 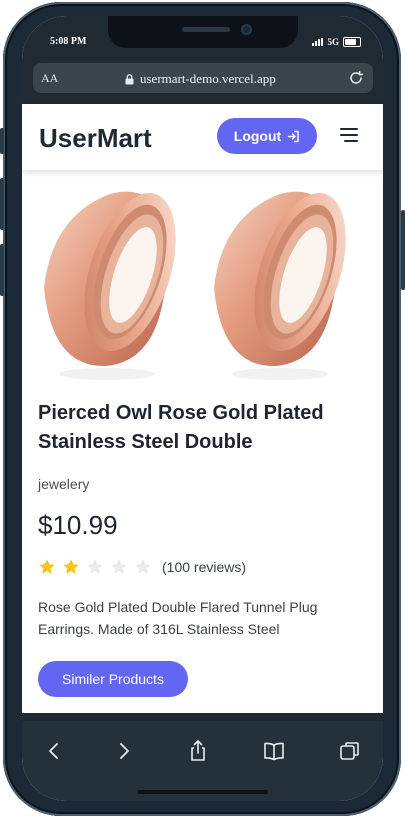 I want to click on similar-products-button: Similer Products, so click(x=113, y=679).